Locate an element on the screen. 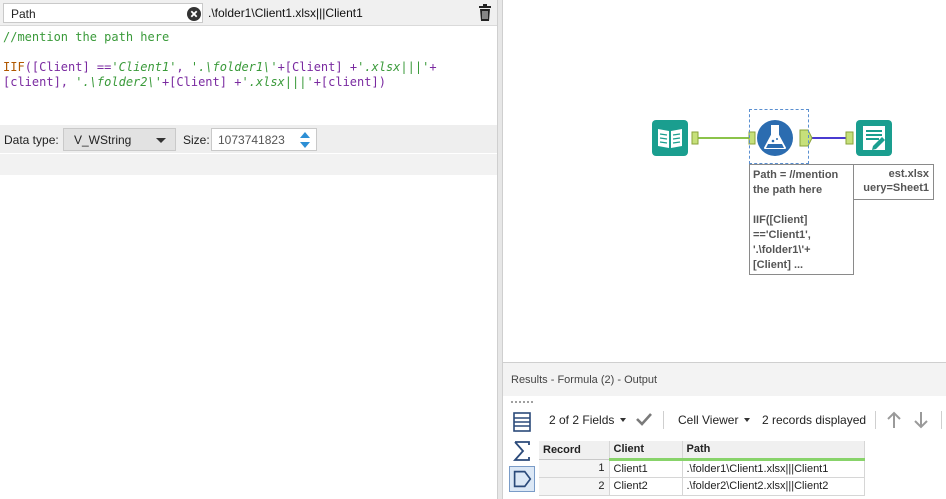 This screenshot has width=946, height=499. expr-string: 'Client1' is located at coordinates (144, 67).